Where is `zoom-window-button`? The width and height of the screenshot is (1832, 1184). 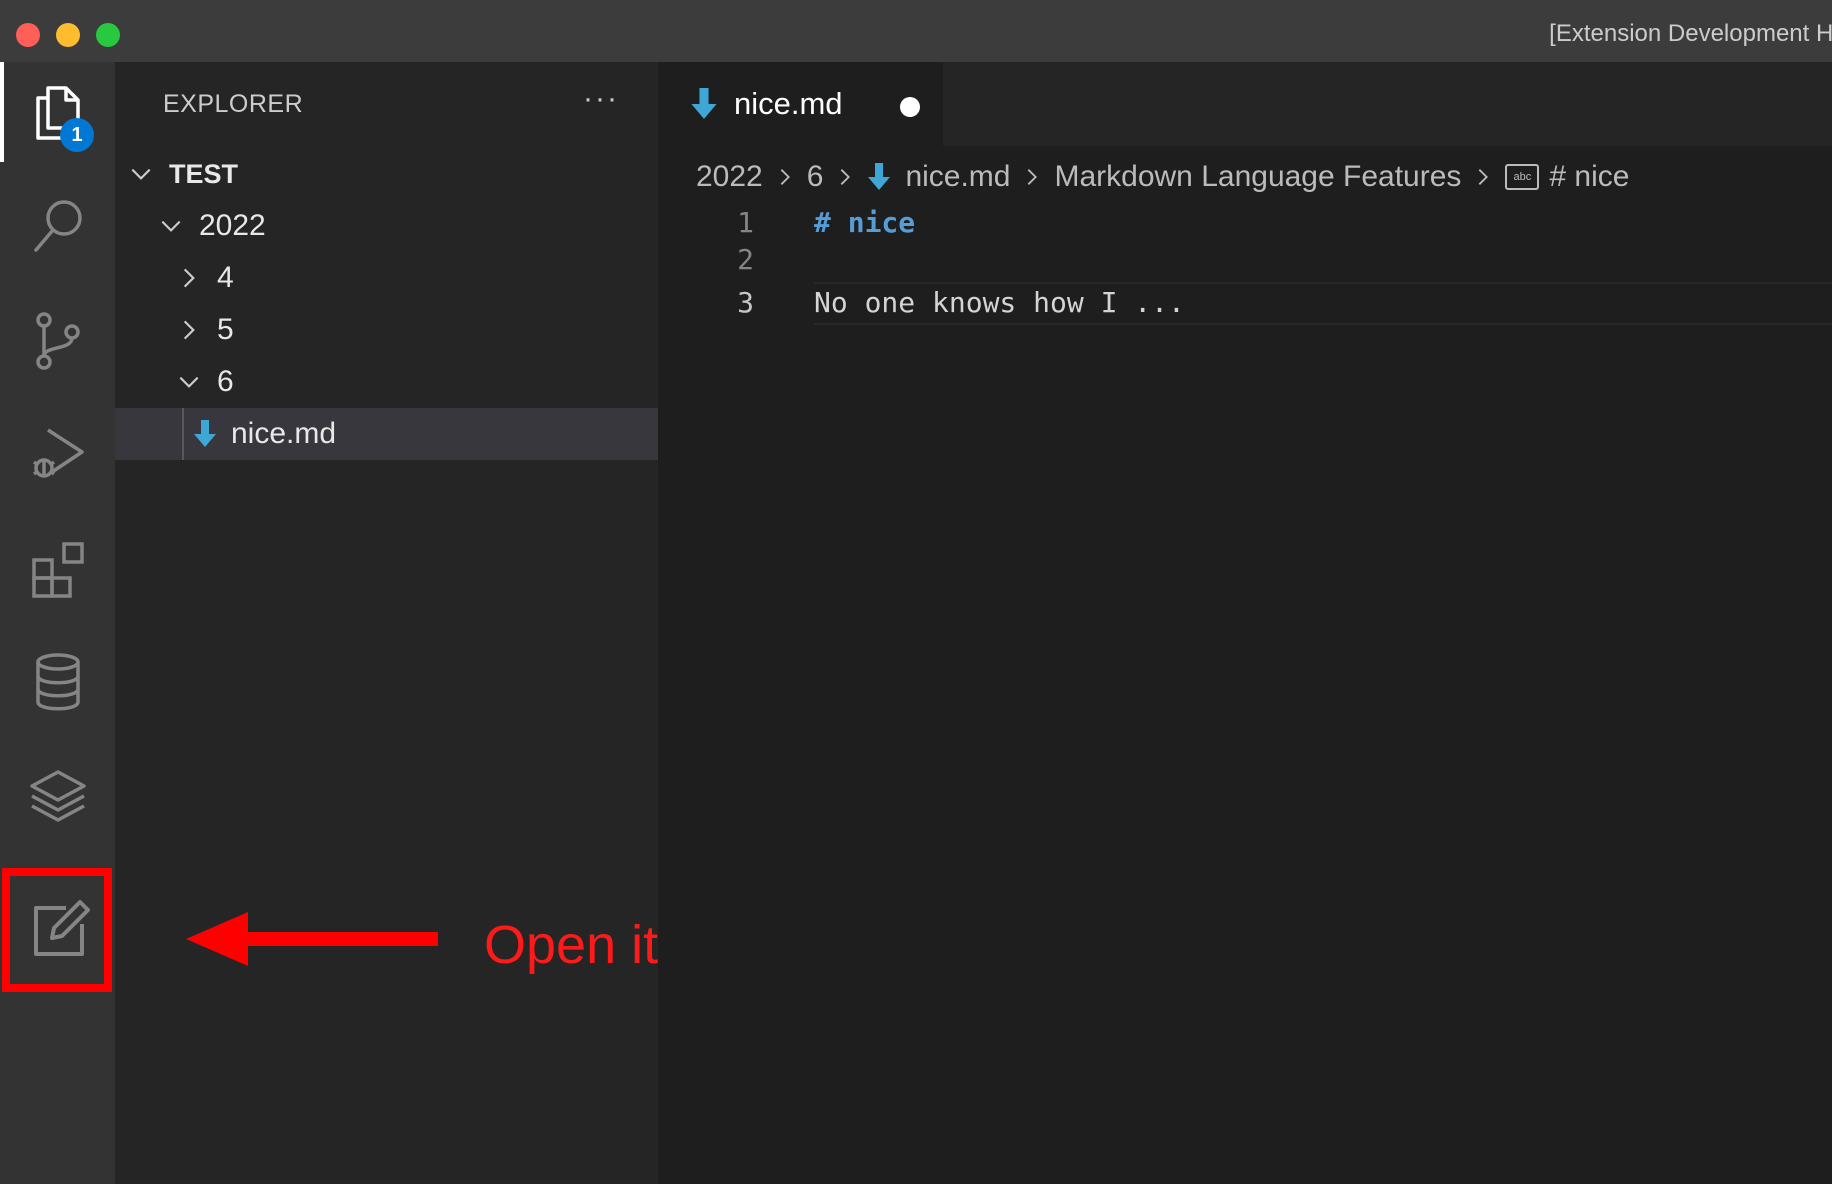 zoom-window-button is located at coordinates (108, 35).